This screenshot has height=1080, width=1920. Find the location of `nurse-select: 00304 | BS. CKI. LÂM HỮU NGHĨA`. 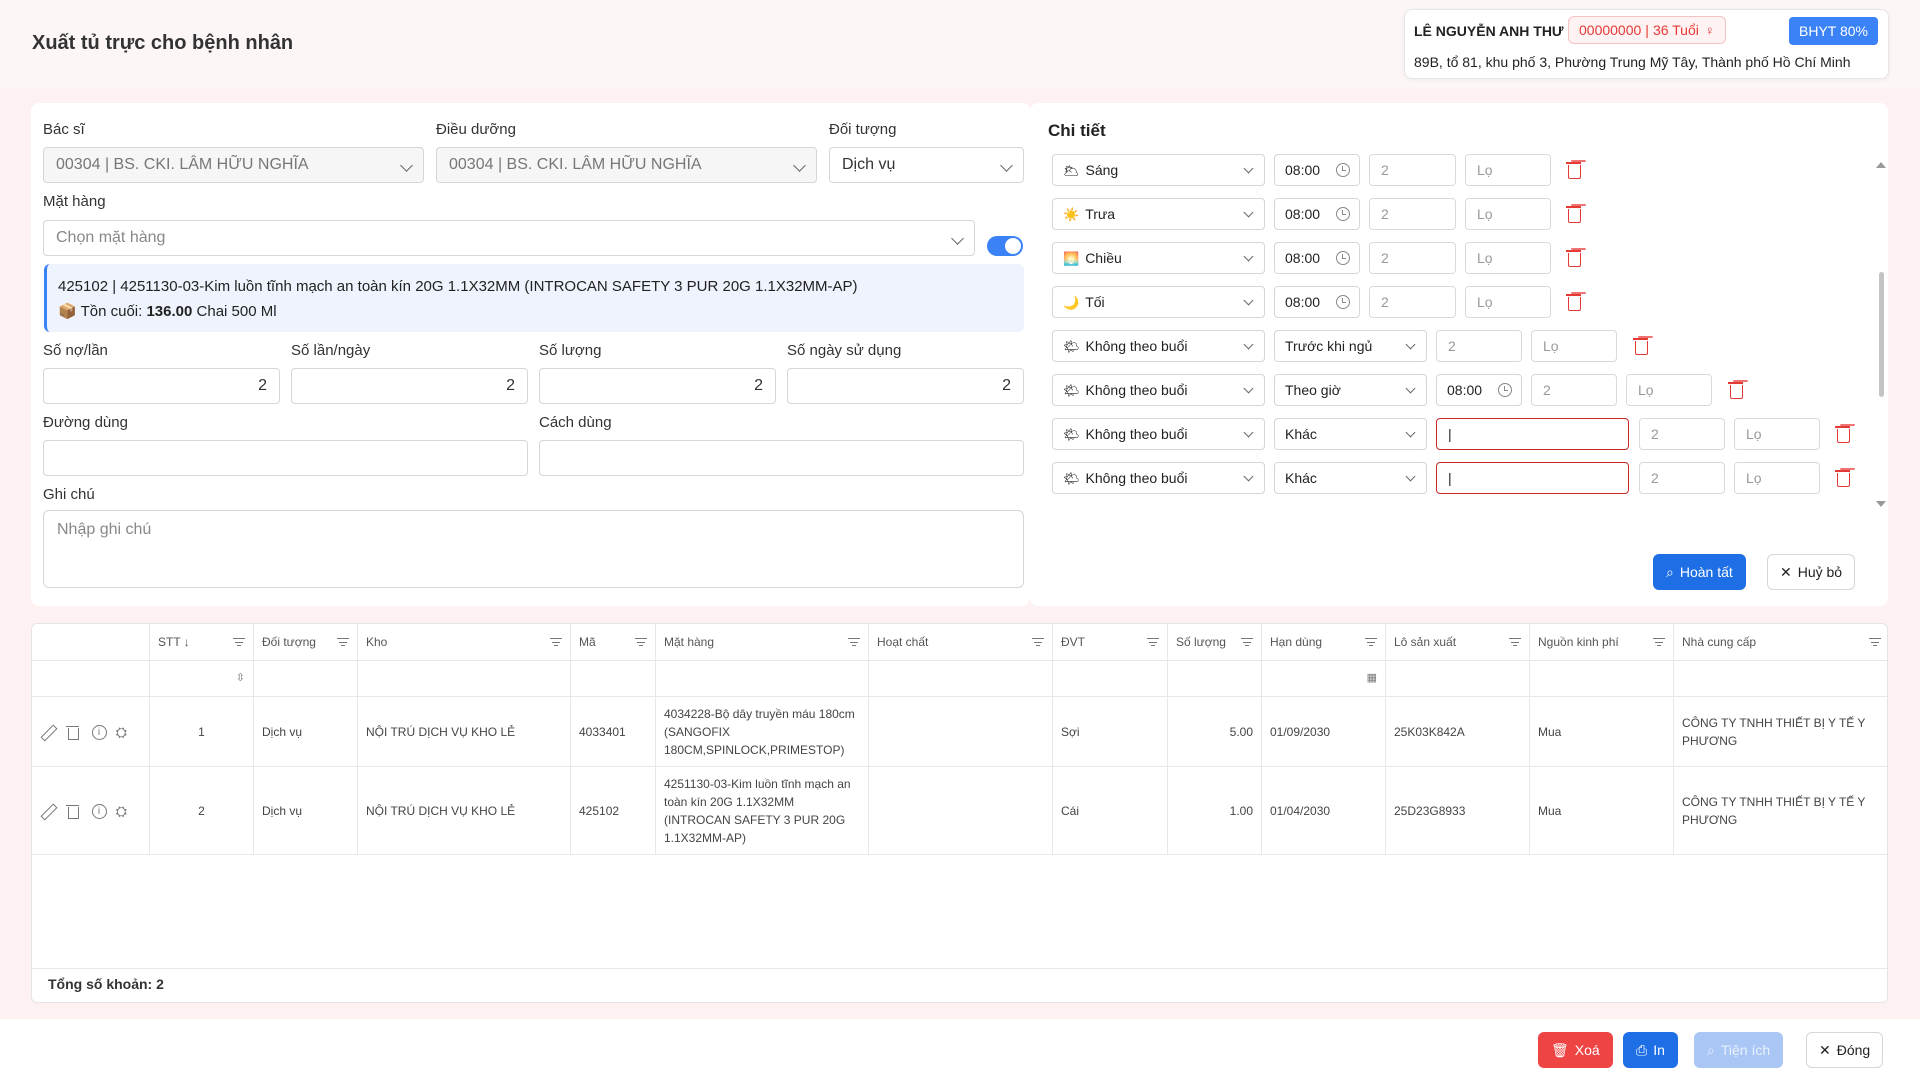

nurse-select: 00304 | BS. CKI. LÂM HỮU NGHĨA is located at coordinates (626, 165).